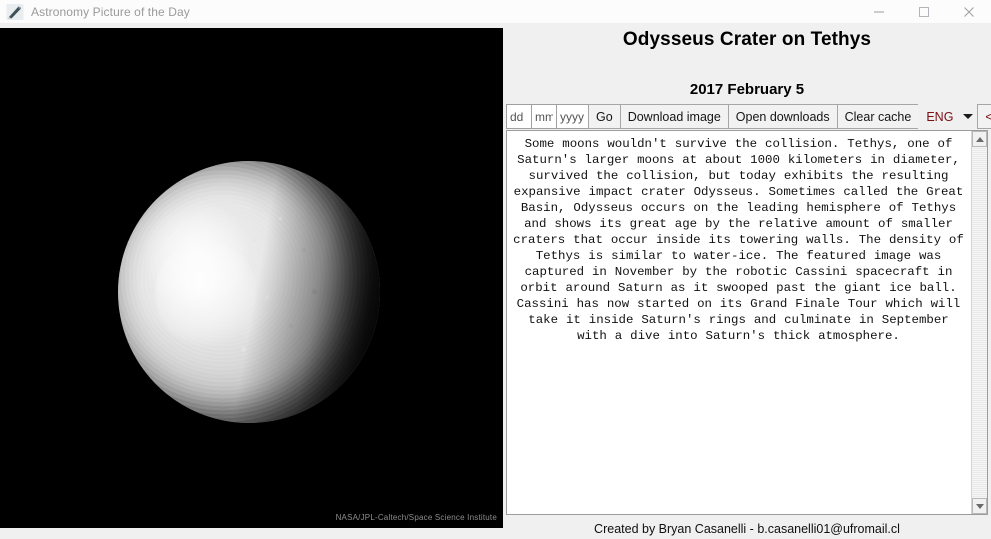 Image resolution: width=991 pixels, height=539 pixels. What do you see at coordinates (416, 517) in the screenshot?
I see `image-credit-watermark: NASA/JPL-Caltech/Space Science Institute` at bounding box center [416, 517].